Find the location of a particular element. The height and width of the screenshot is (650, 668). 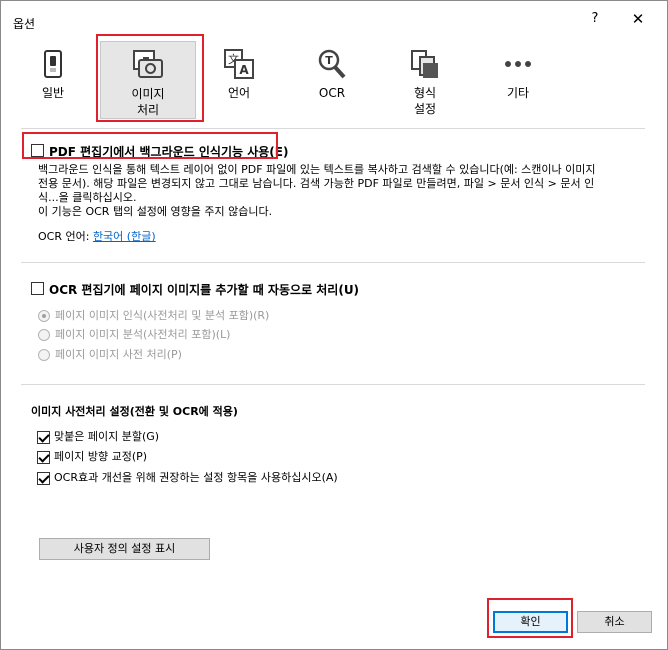

radio-preprocess-label: 페이지 이미지 사전 처리(P) is located at coordinates (118, 354).